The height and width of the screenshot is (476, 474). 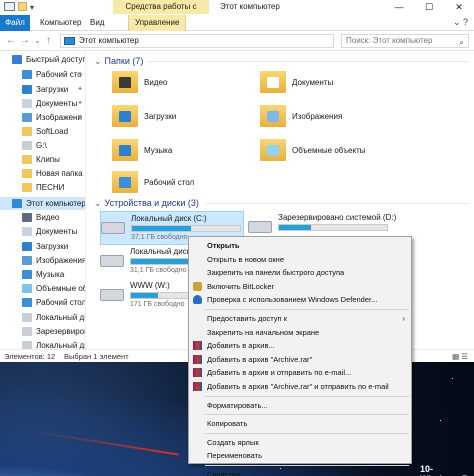 What do you see at coordinates (9, 6) in the screenshot?
I see `properties-quick-icon` at bounding box center [9, 6].